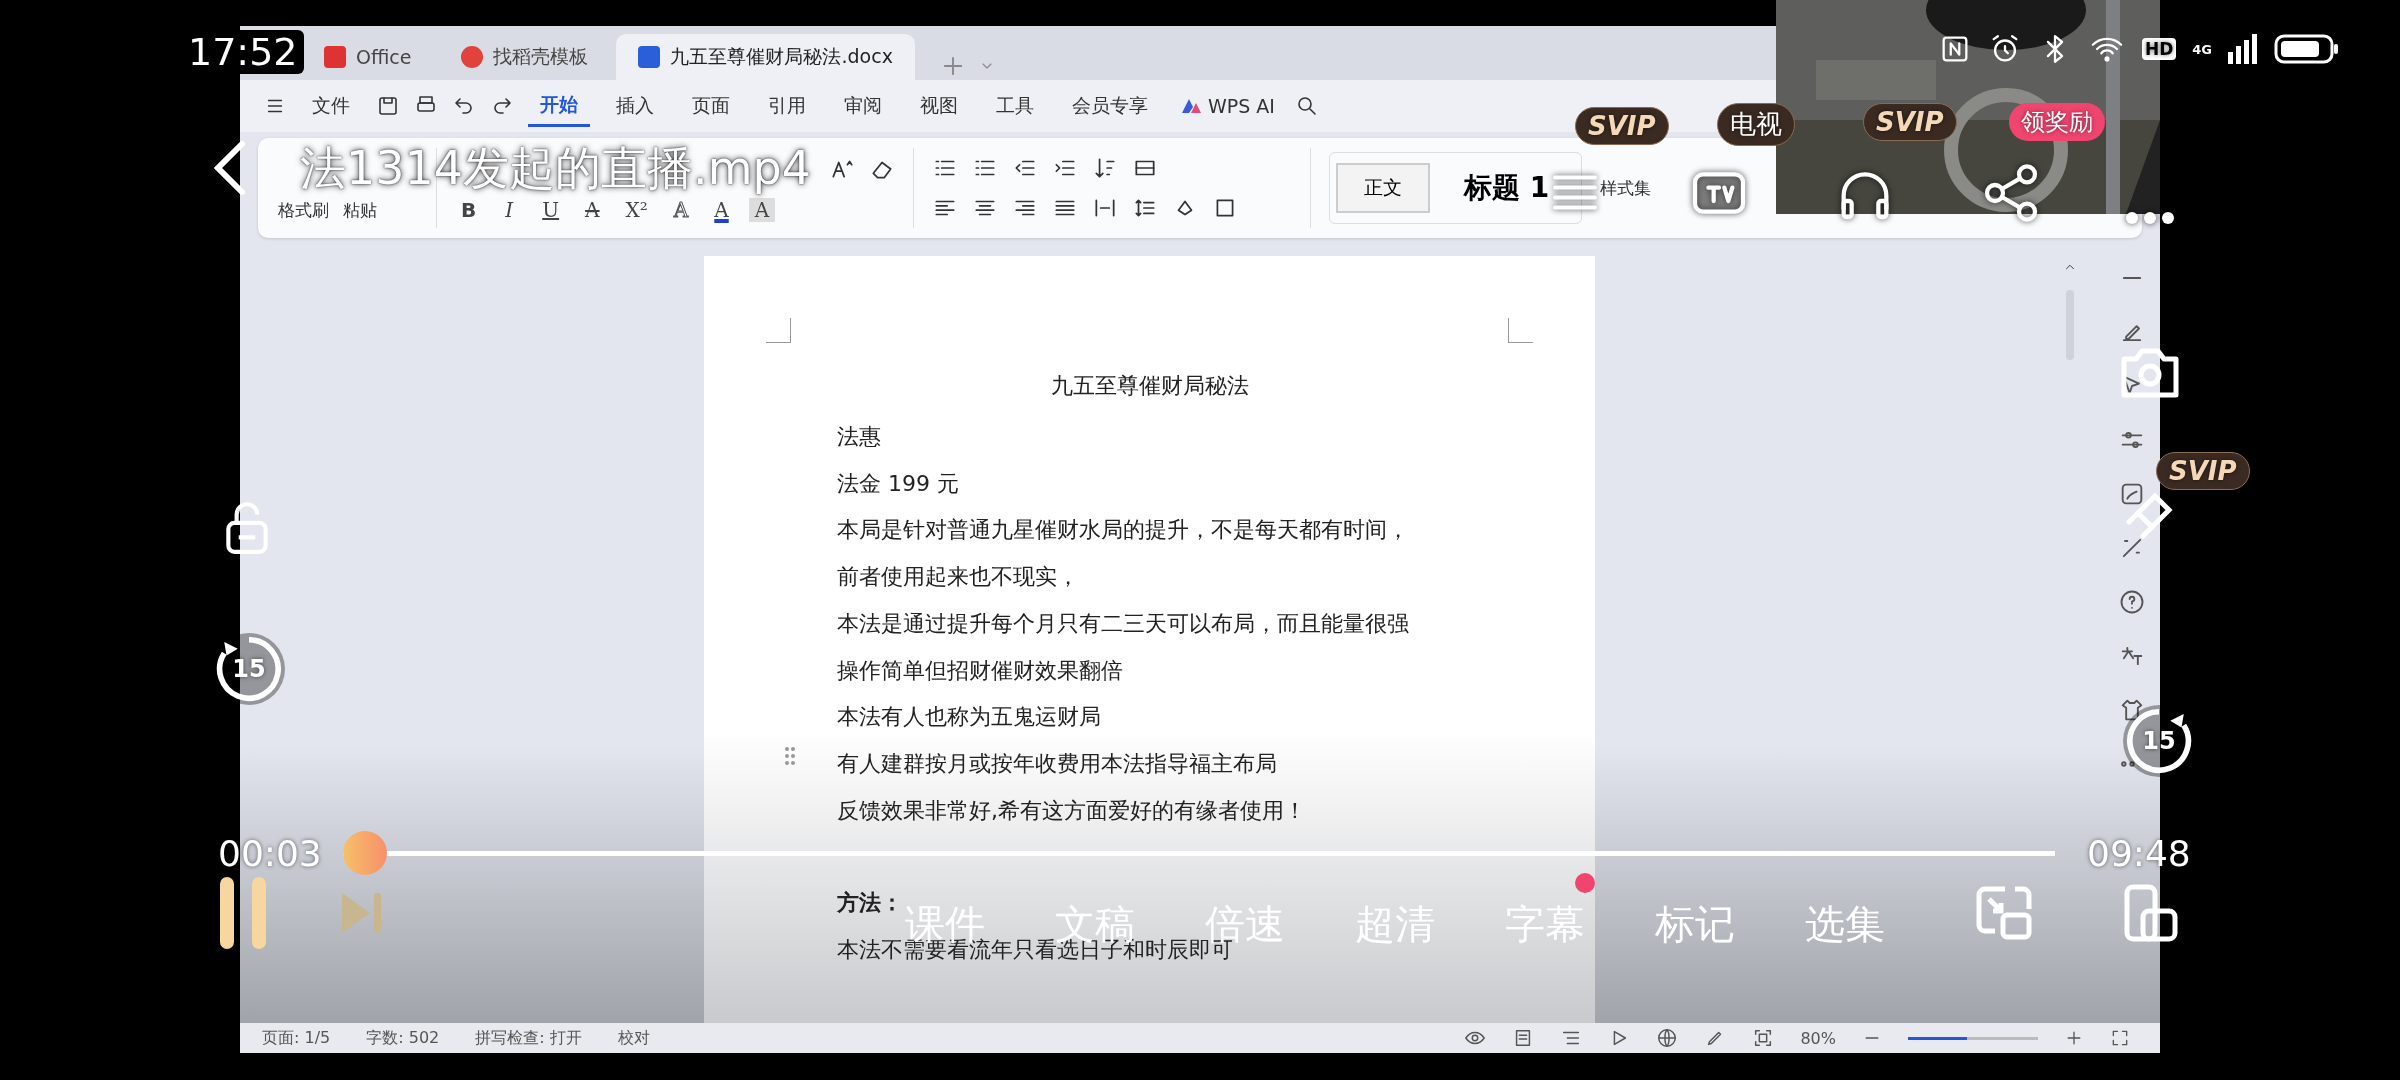  Describe the element at coordinates (403, 1038) in the screenshot. I see `word-count: 字数: 502` at that location.